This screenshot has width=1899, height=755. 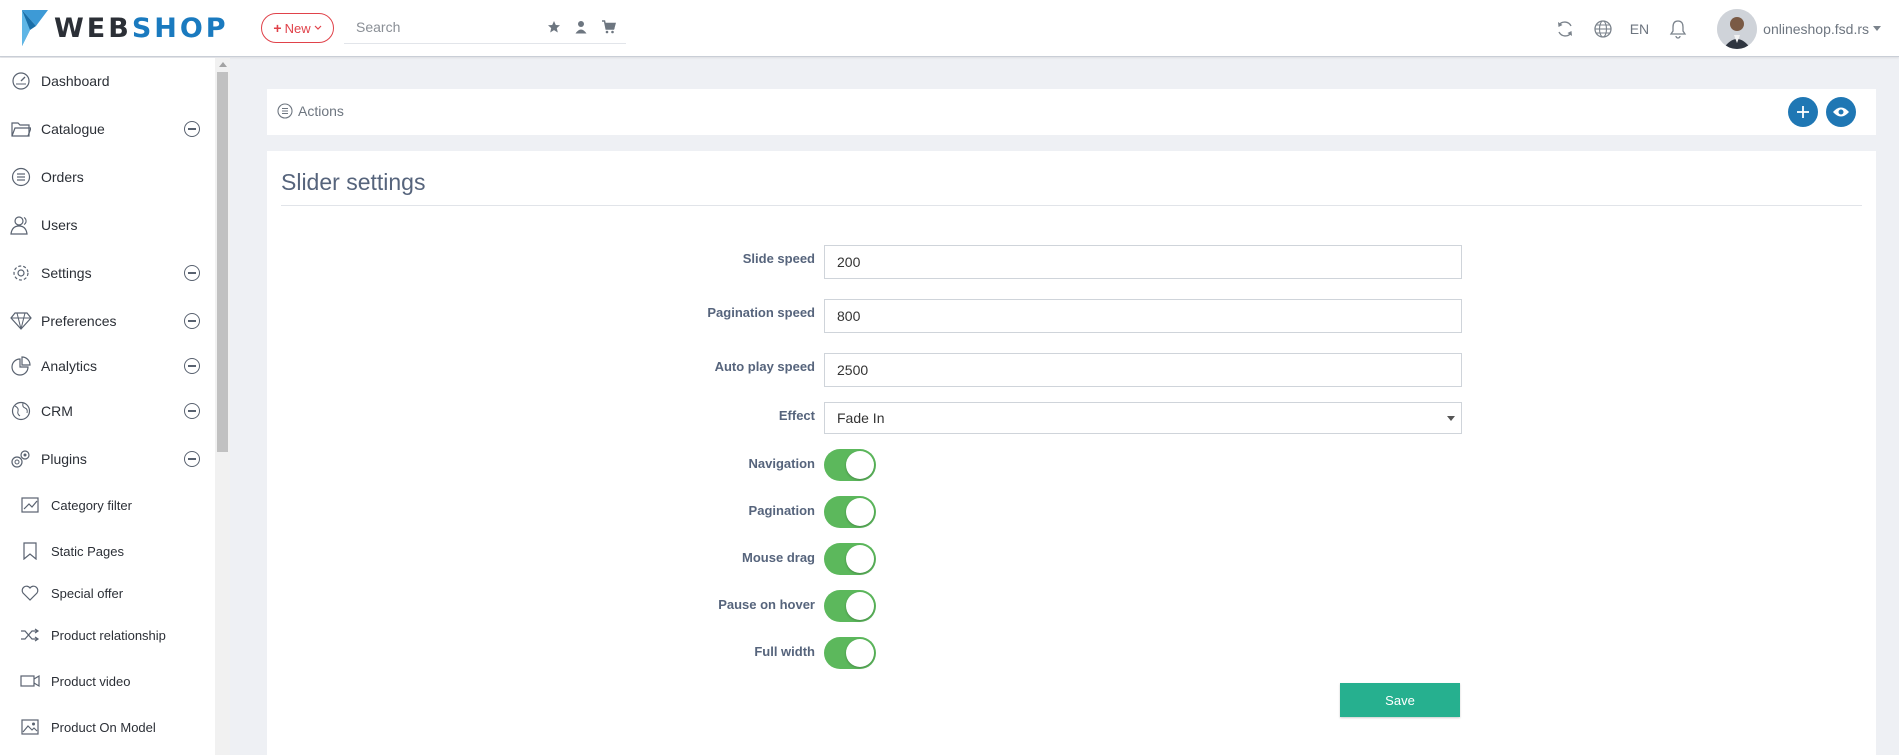 I want to click on auto-play-speed-label: Auto play speed, so click(x=764, y=366).